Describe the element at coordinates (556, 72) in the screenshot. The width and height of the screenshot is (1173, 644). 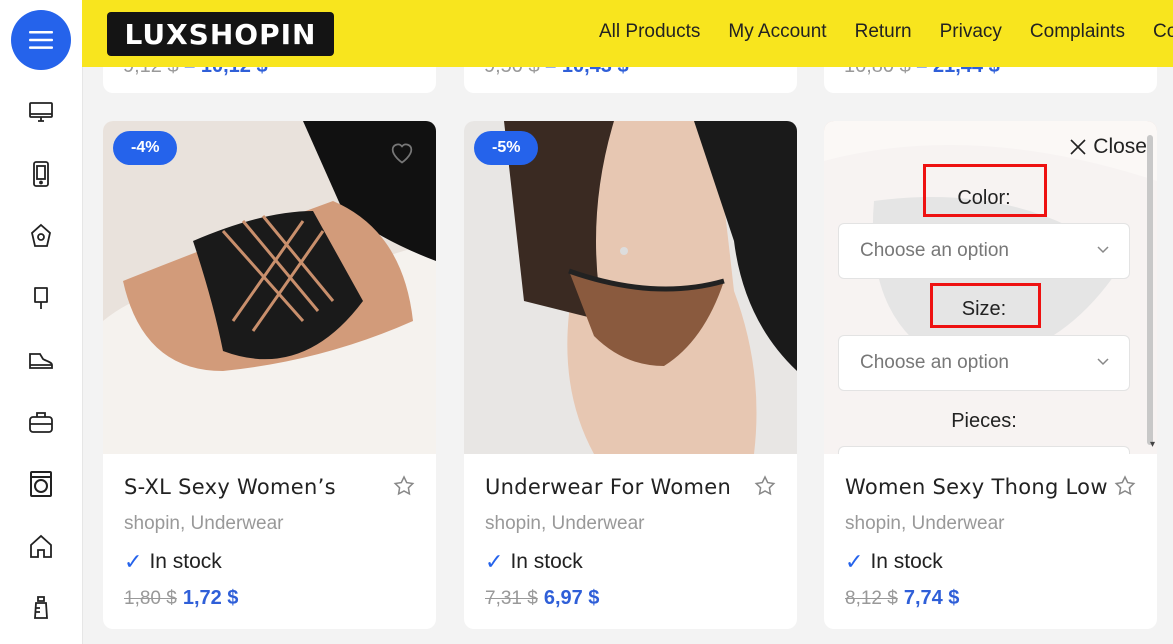
I see `price: 9,50 $ – 10,43 $` at that location.